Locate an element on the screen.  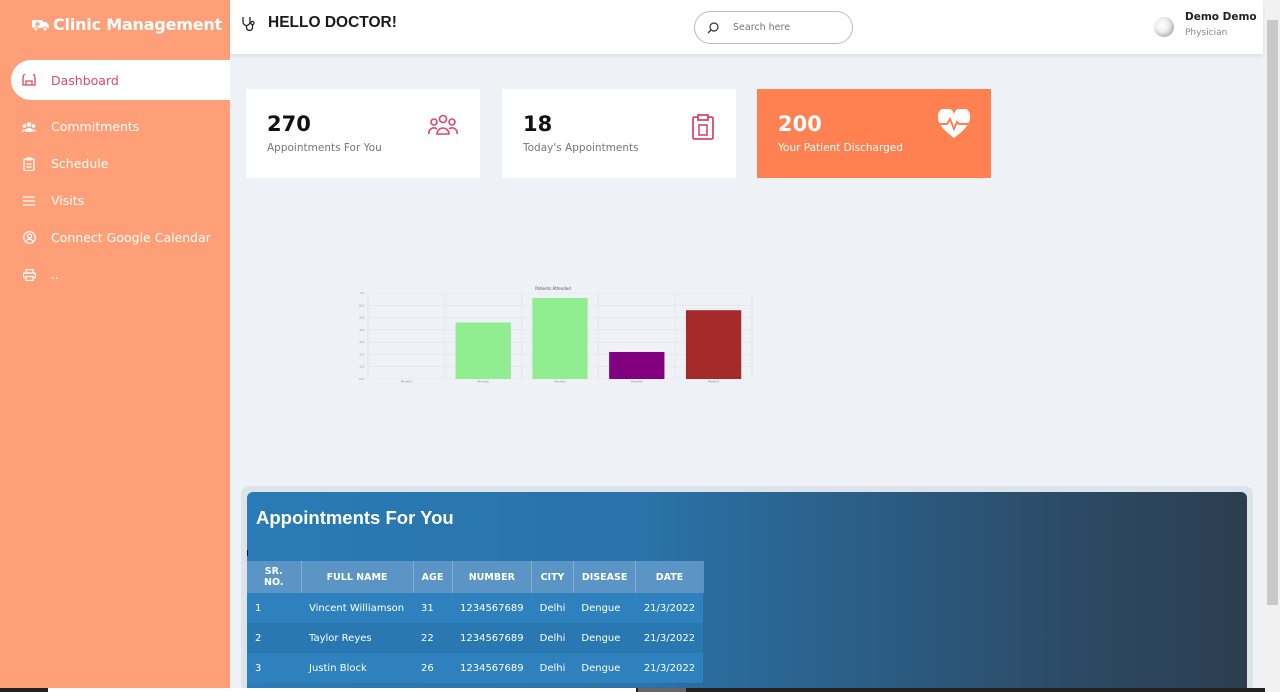
y-tick-label: 7.0 is located at coordinates (361, 293).